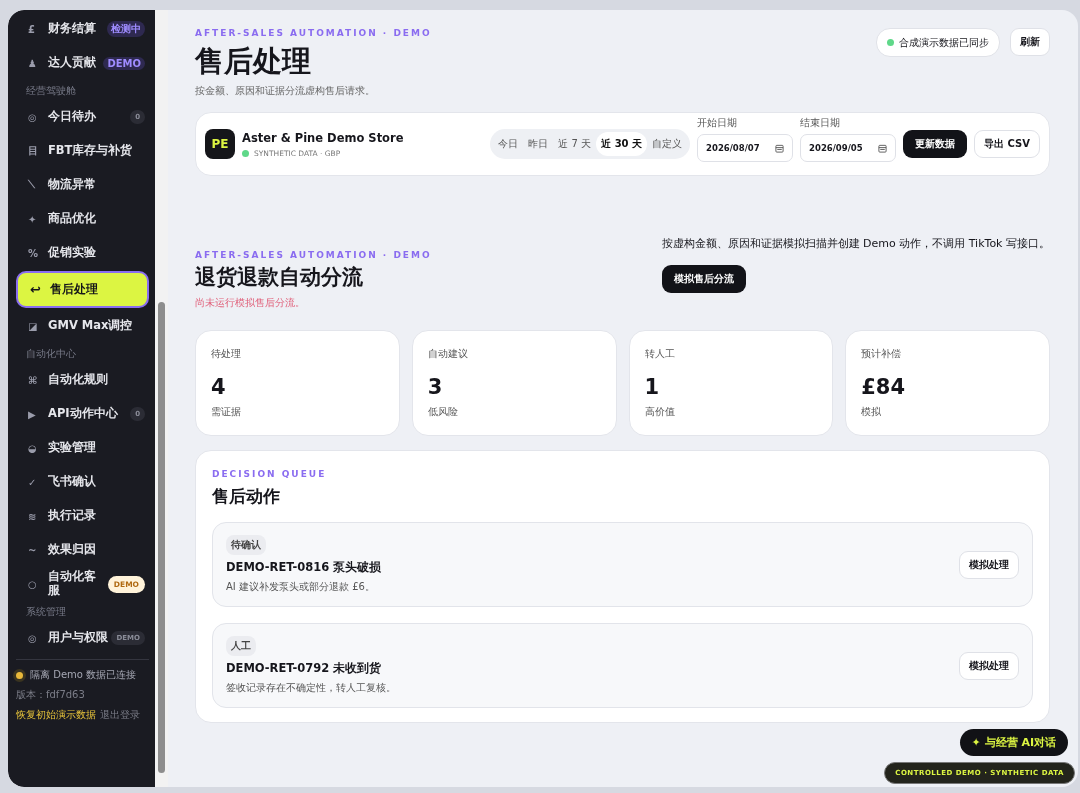 This screenshot has height=793, width=1080. What do you see at coordinates (855, 243) in the screenshot?
I see `section-description: 按虚构金额、原因和证据模拟扫描并创建 Demo 动作，不调用 TikTok 写接口。` at bounding box center [855, 243].